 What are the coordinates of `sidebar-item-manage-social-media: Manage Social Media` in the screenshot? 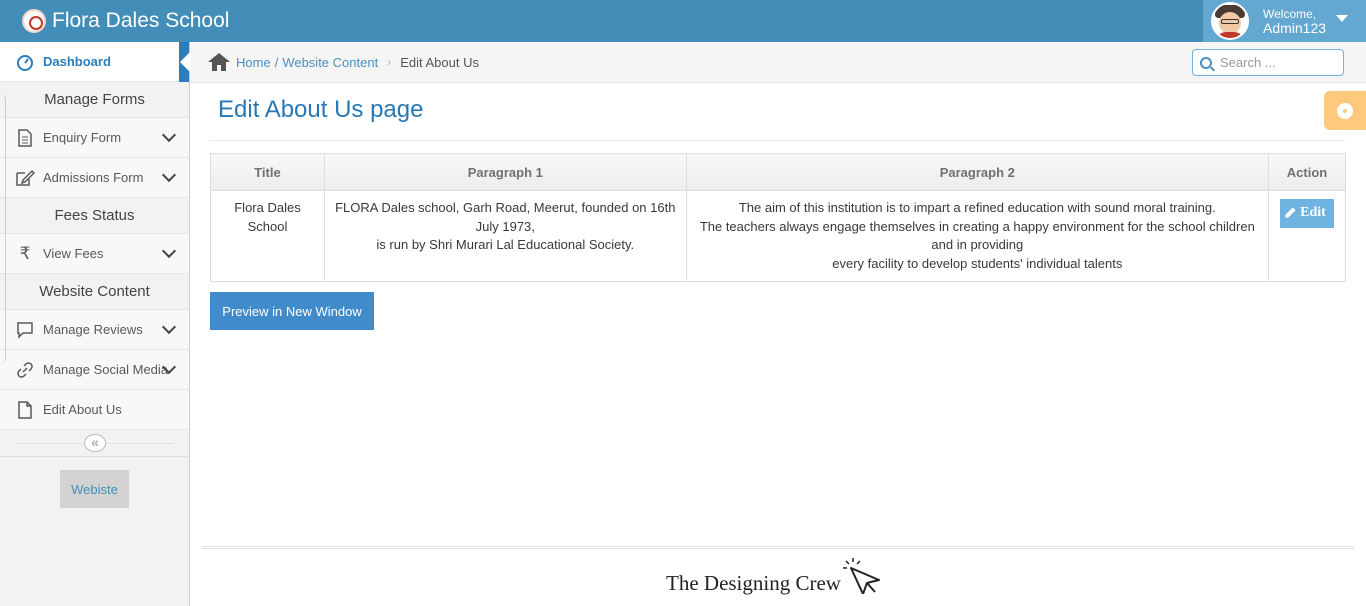 It's located at (94, 370).